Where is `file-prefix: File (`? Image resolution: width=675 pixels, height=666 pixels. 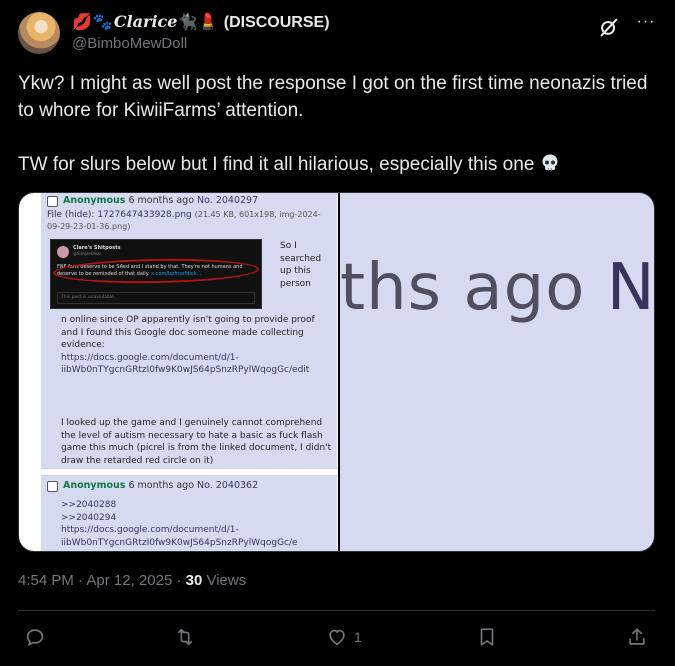 file-prefix: File ( is located at coordinates (58, 215).